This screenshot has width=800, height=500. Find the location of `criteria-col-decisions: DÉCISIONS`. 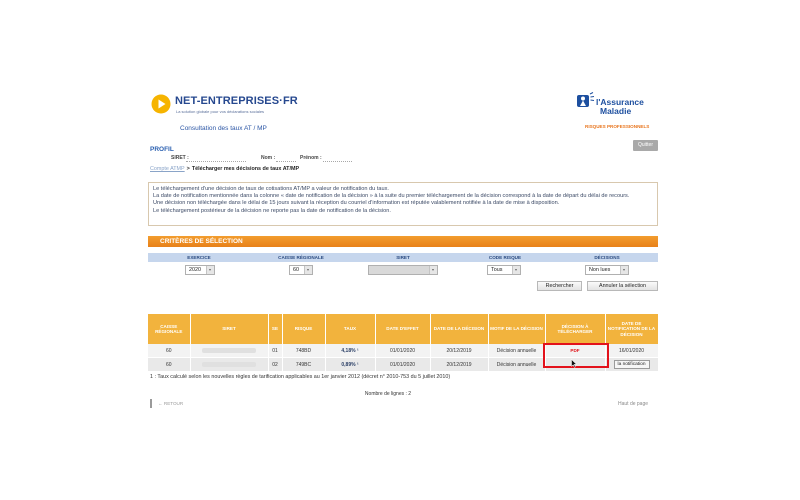

criteria-col-decisions: DÉCISIONS is located at coordinates (607, 257).